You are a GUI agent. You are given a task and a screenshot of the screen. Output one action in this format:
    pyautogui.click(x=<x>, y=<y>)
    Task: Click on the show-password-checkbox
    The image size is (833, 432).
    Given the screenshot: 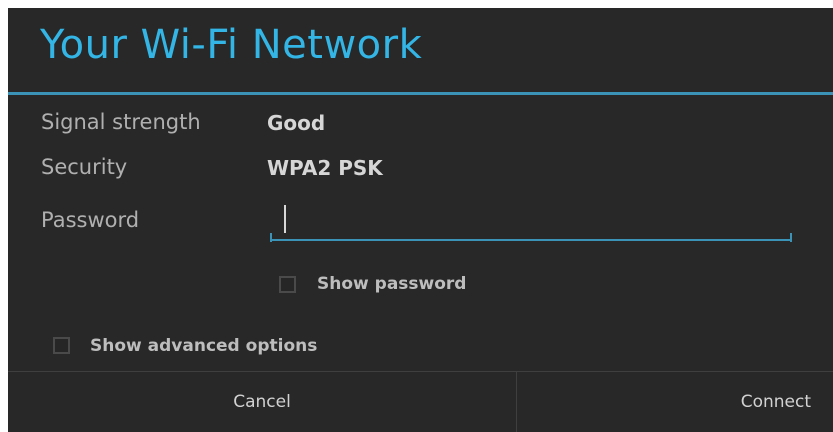 What is the action you would take?
    pyautogui.click(x=287, y=284)
    